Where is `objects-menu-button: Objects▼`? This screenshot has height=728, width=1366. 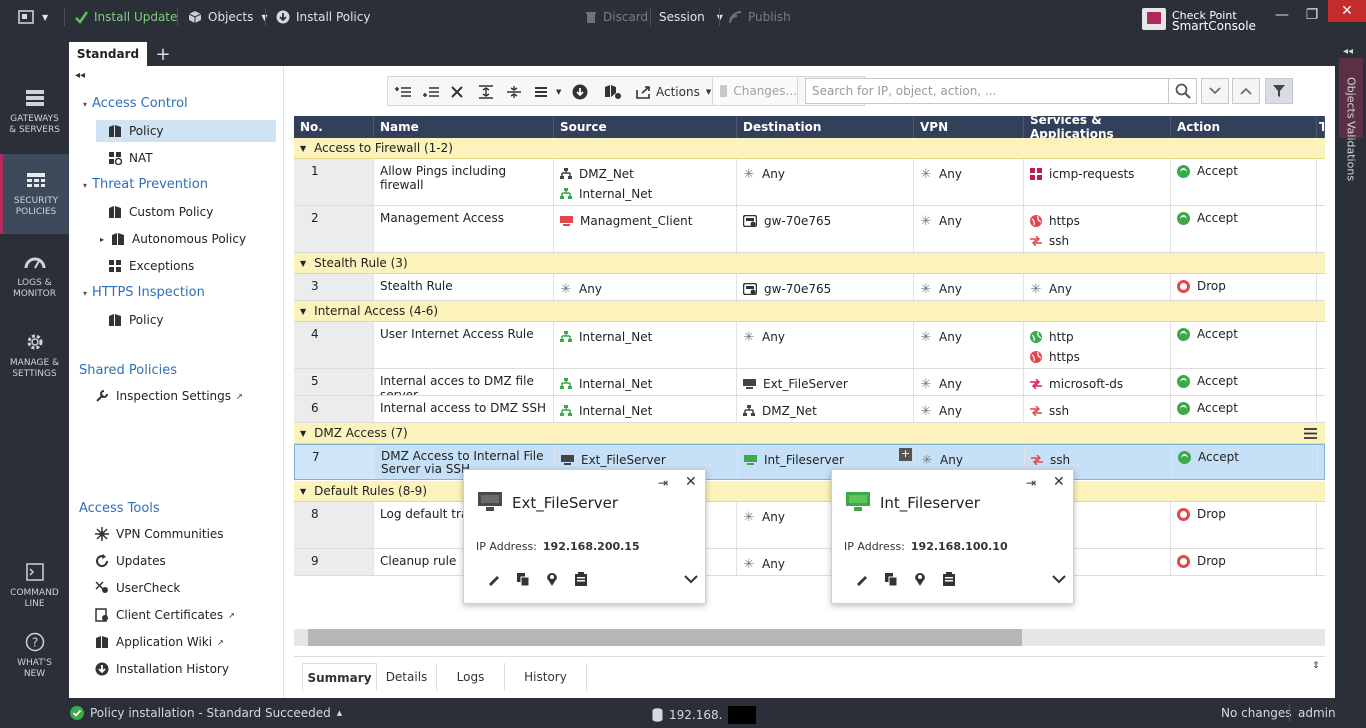
objects-menu-button: Objects▼ is located at coordinates (228, 17).